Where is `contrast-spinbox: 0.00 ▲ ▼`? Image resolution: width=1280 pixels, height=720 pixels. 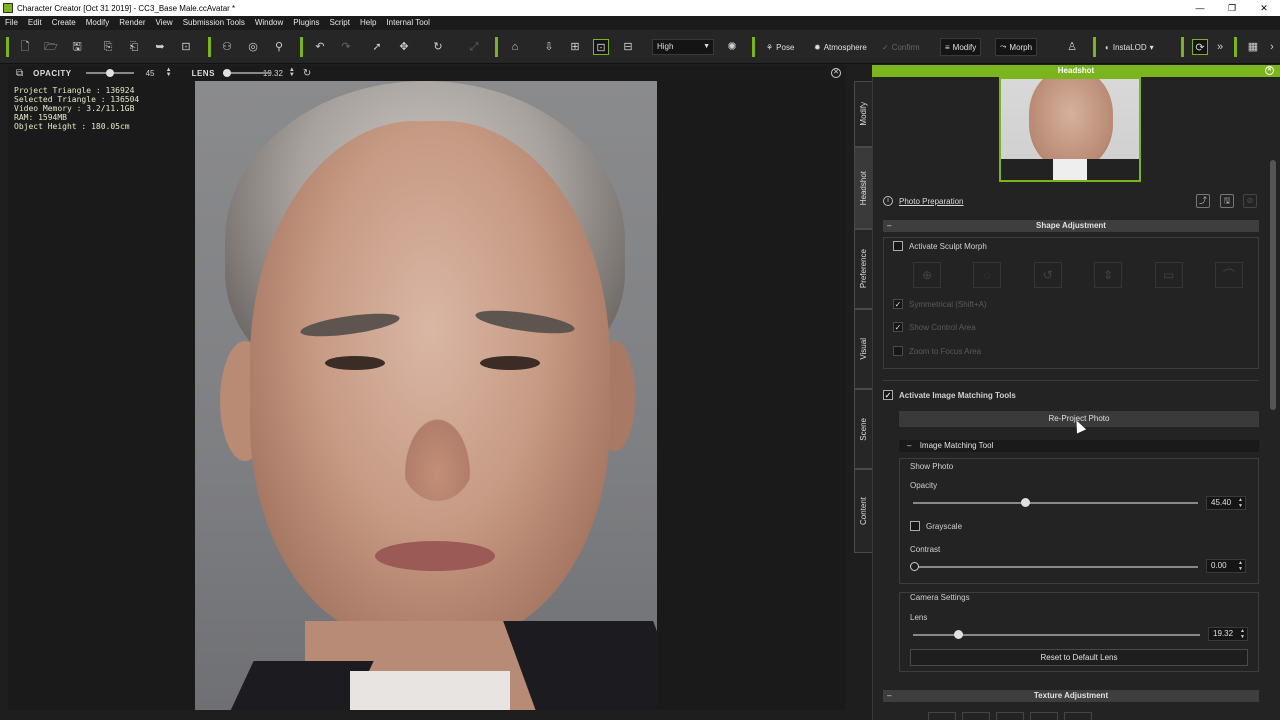 contrast-spinbox: 0.00 ▲ ▼ is located at coordinates (1226, 566).